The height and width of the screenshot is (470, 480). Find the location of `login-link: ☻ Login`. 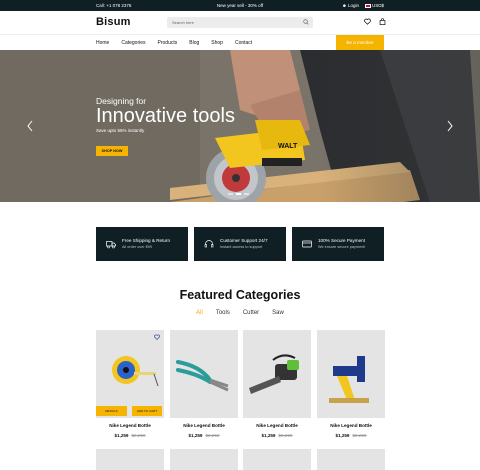

login-link: ☻ Login is located at coordinates (350, 5).